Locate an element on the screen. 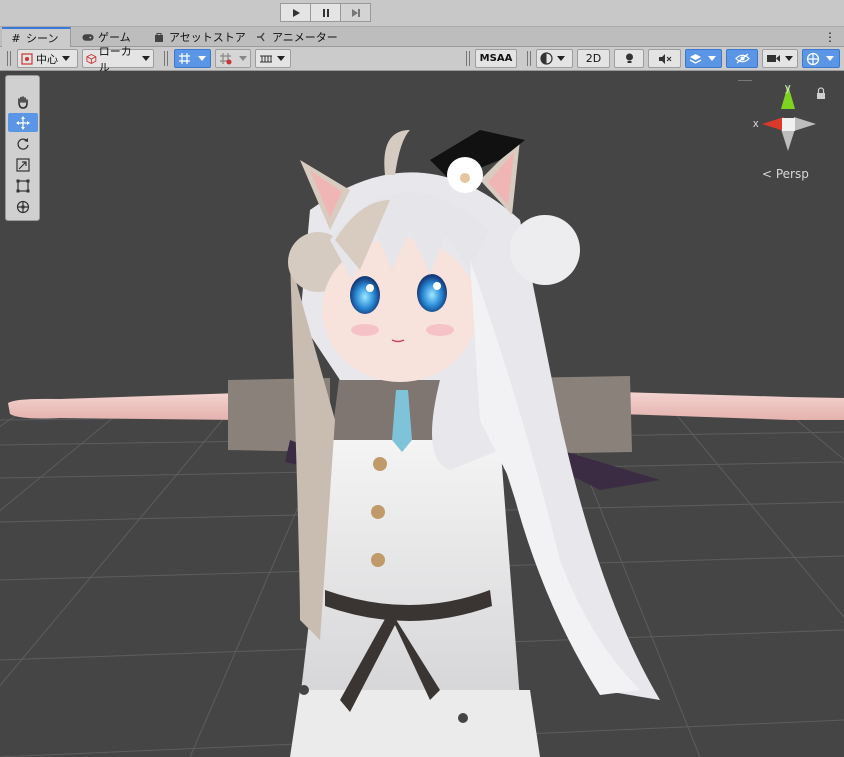 The height and width of the screenshot is (757, 844). mode-2d-label: 2D is located at coordinates (593, 58).